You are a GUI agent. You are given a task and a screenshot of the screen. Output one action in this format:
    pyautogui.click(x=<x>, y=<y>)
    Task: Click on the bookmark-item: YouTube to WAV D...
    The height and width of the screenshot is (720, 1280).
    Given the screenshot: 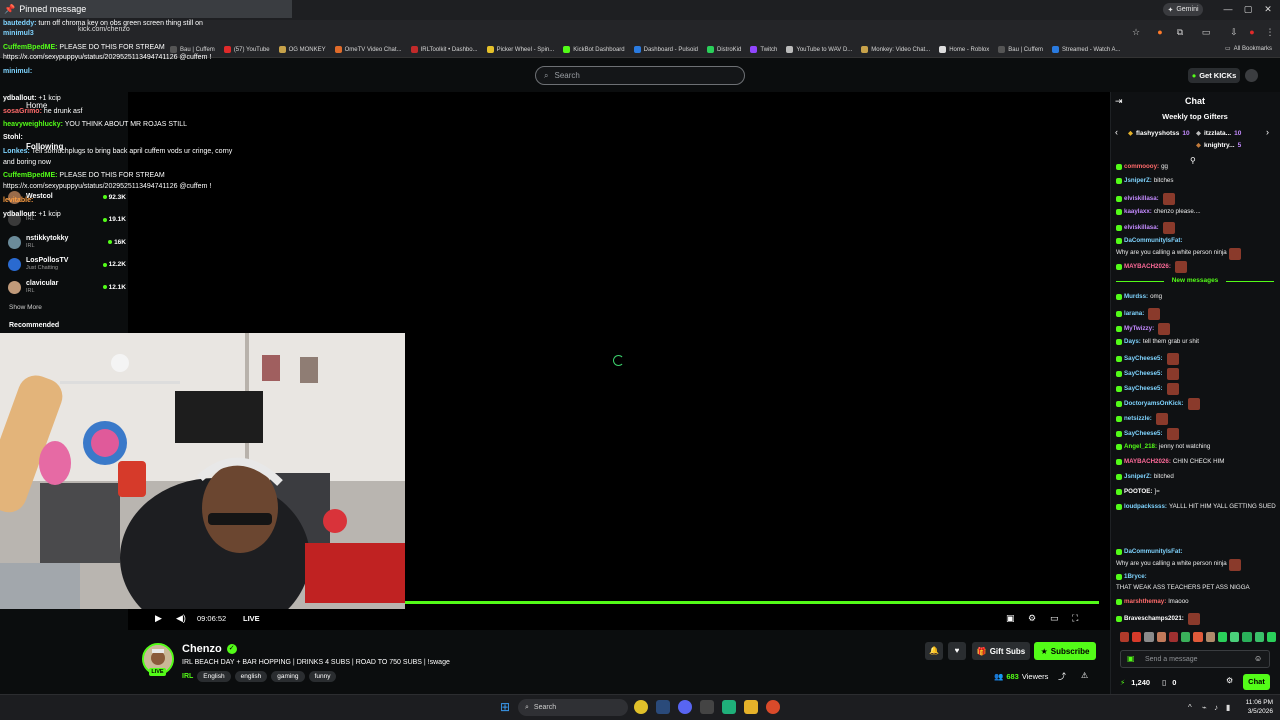 What is the action you would take?
    pyautogui.click(x=819, y=49)
    